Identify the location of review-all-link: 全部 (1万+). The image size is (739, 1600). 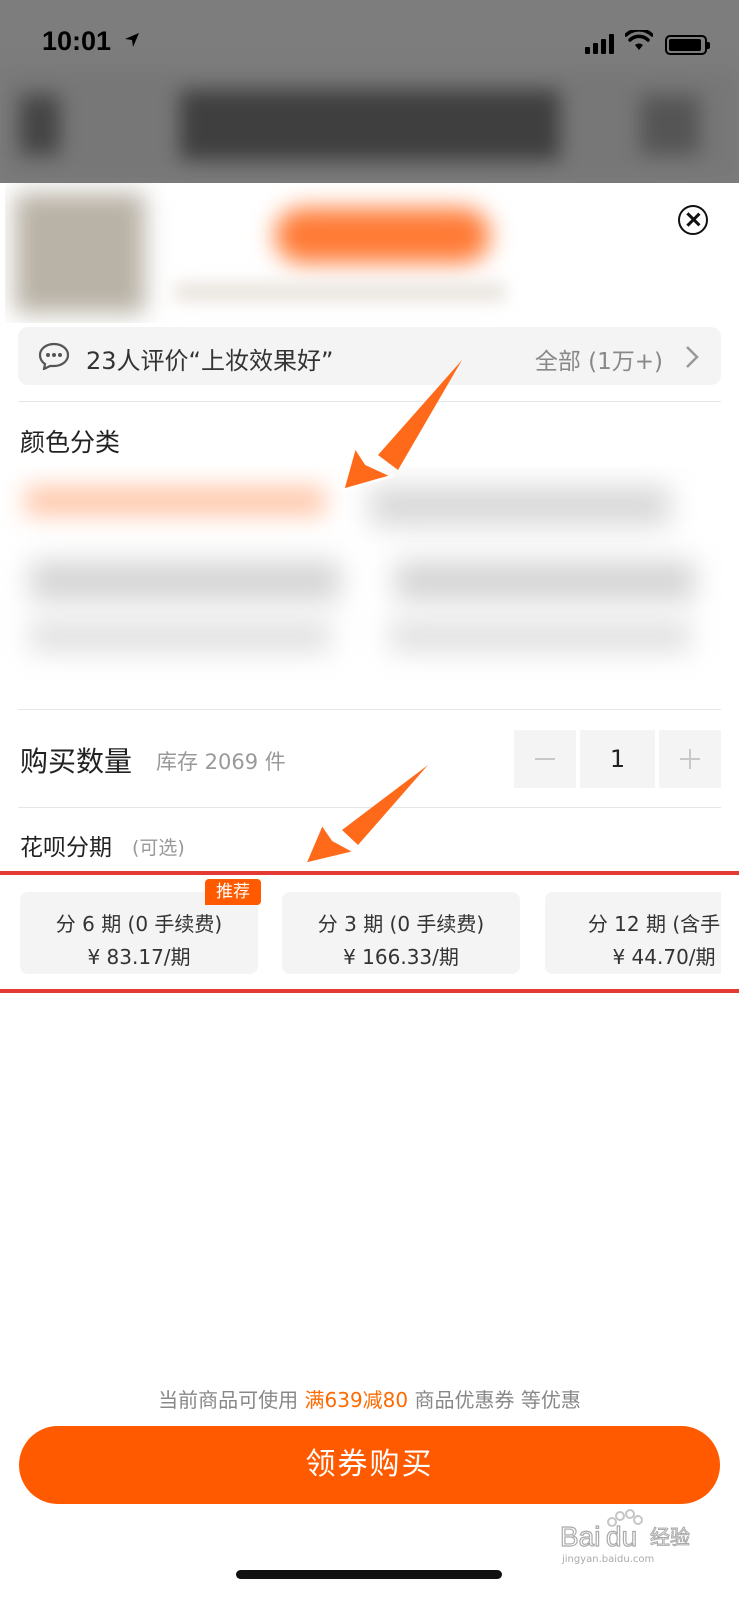
(599, 359).